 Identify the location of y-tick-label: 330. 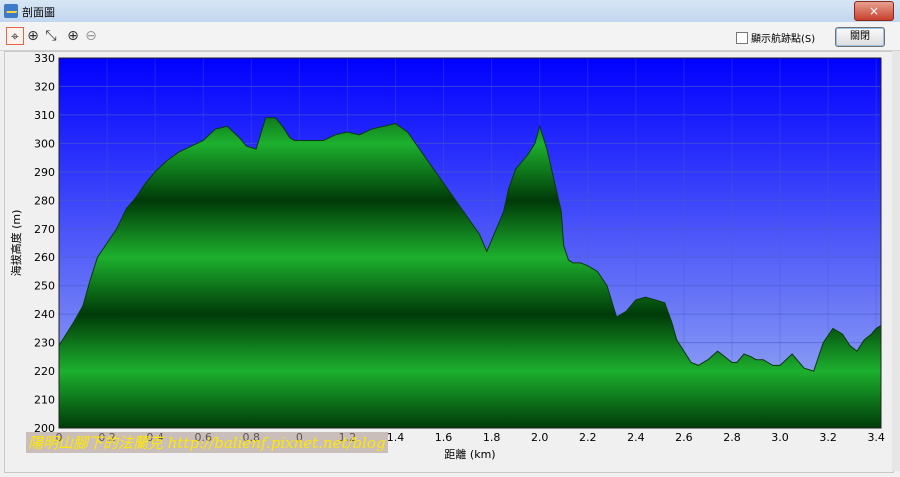
(44, 58).